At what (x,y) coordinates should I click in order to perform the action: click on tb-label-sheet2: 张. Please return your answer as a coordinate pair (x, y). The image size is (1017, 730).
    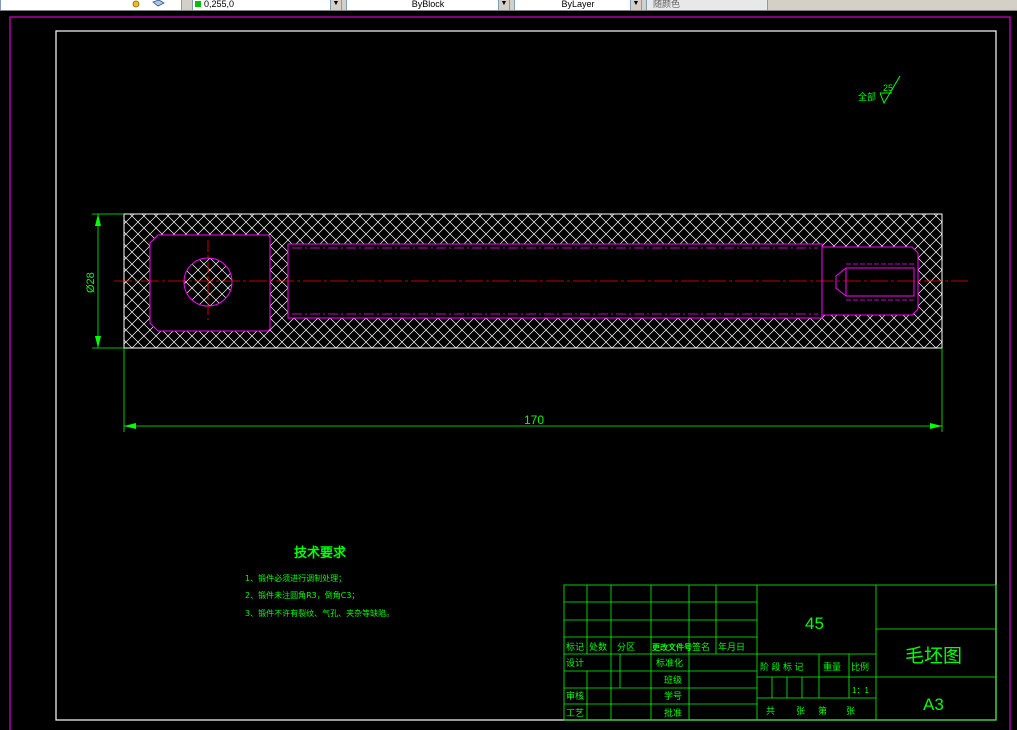
    Looking at the image, I should click on (850, 711).